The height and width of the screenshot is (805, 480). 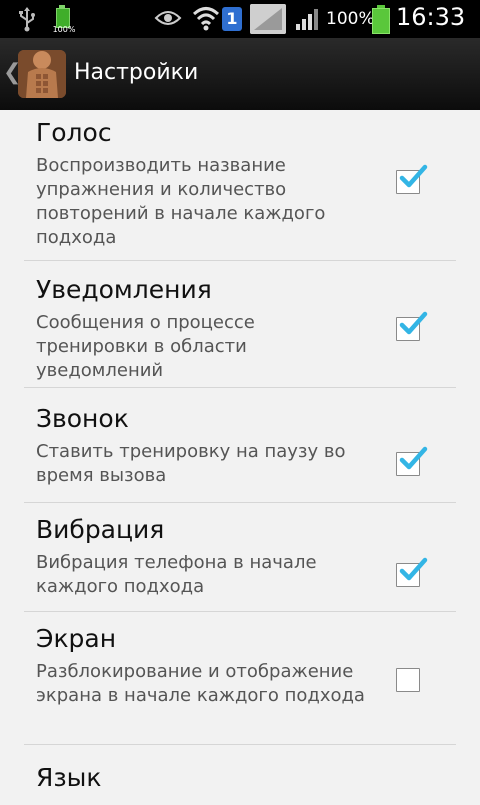 I want to click on status-bar: 100% 1 100% 16:33, so click(x=240, y=19).